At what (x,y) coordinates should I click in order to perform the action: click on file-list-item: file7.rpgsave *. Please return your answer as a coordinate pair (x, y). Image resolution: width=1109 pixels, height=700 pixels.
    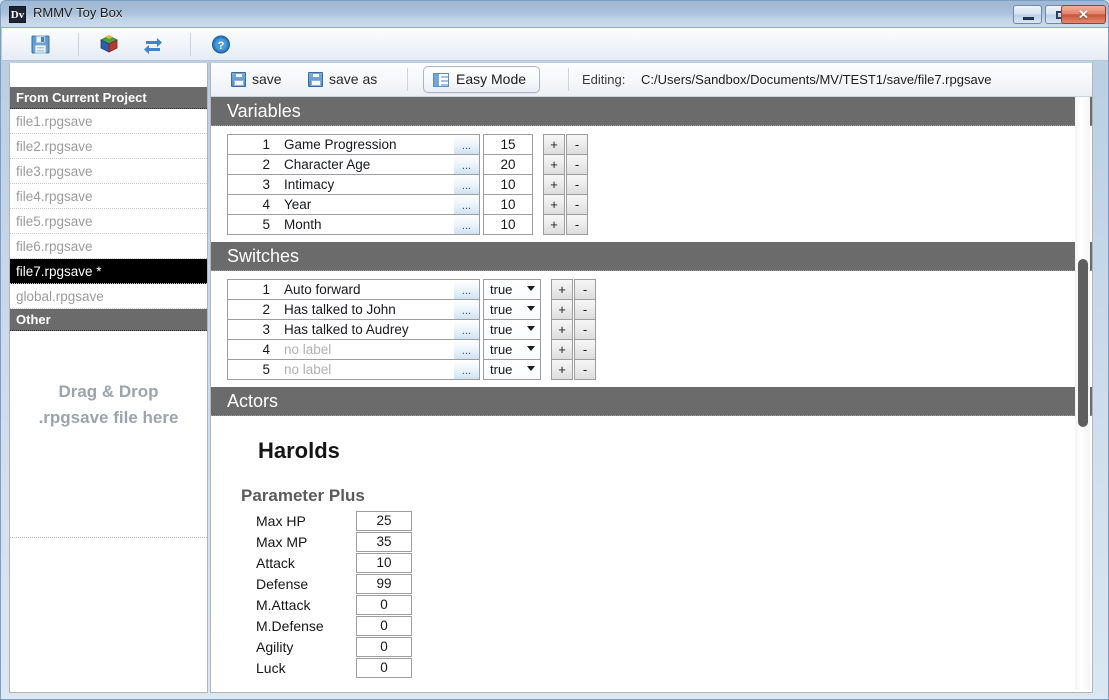
    Looking at the image, I should click on (108, 271).